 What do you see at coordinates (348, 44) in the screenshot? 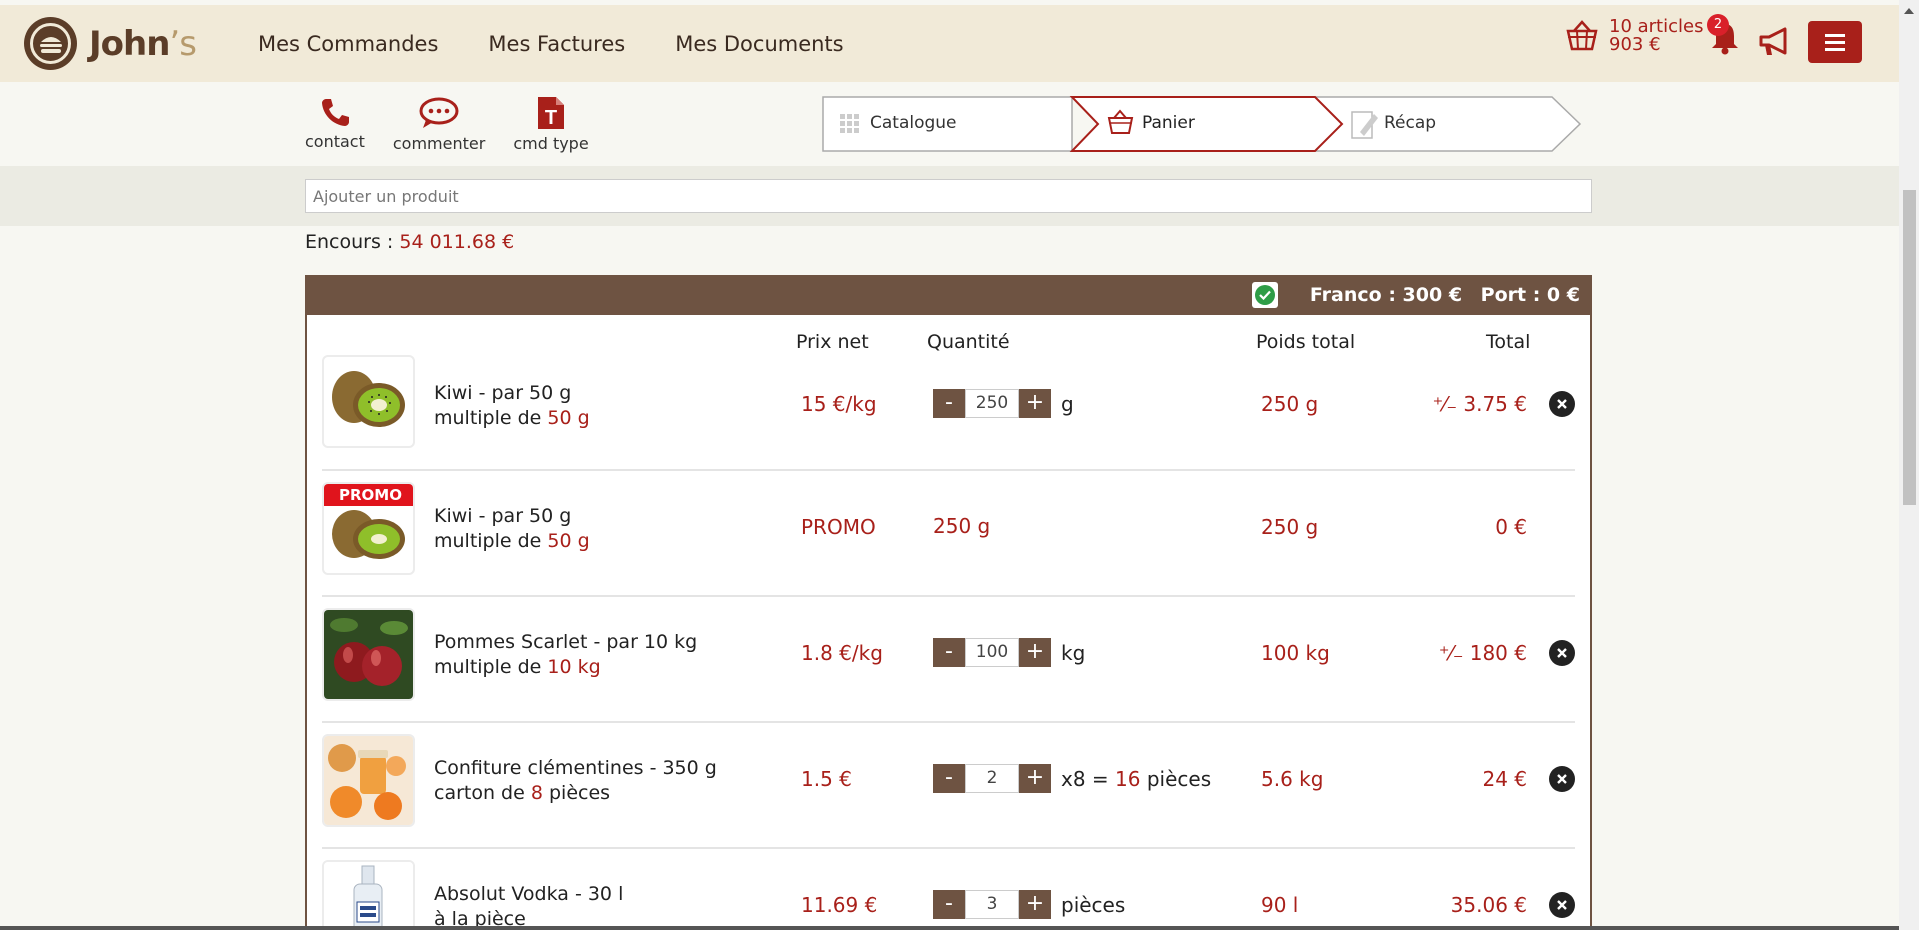
I see `nav-mes-commandes: Mes Commandes` at bounding box center [348, 44].